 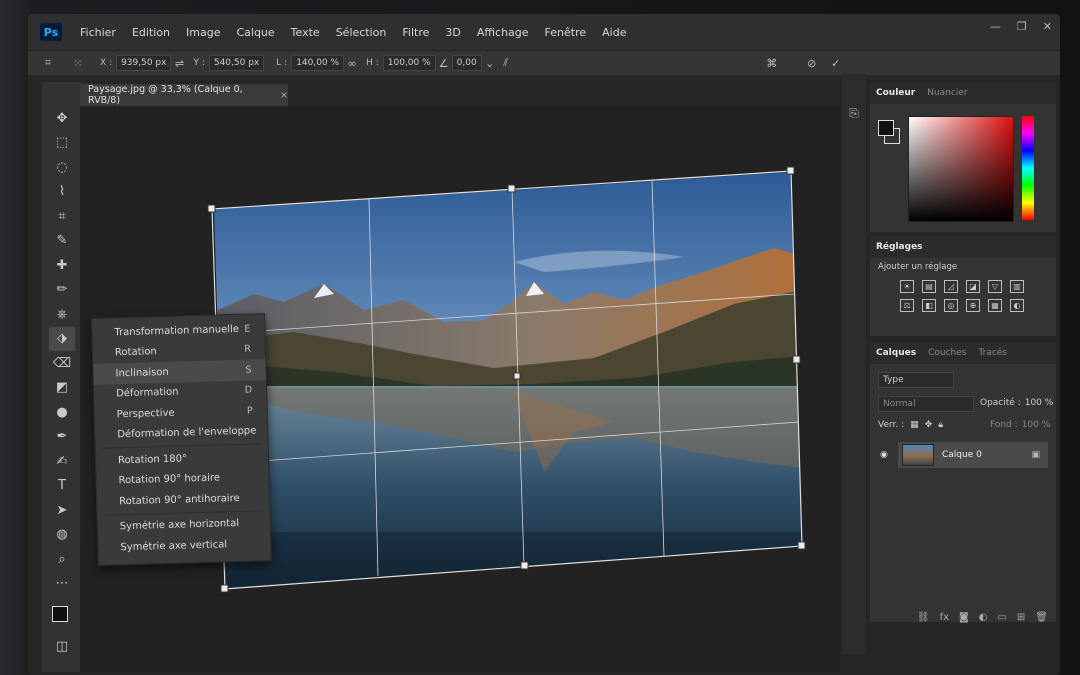 What do you see at coordinates (179, 63) in the screenshot?
I see `link-icon: ⇌` at bounding box center [179, 63].